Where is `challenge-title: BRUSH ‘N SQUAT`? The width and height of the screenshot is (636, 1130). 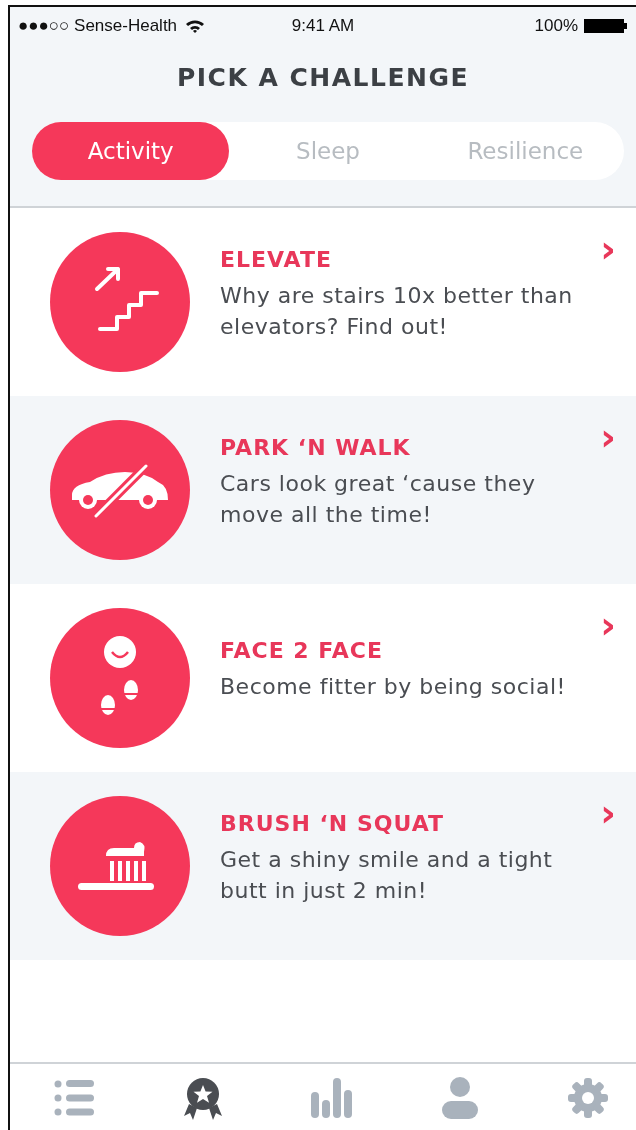
challenge-title: BRUSH ‘N SQUAT is located at coordinates (332, 823).